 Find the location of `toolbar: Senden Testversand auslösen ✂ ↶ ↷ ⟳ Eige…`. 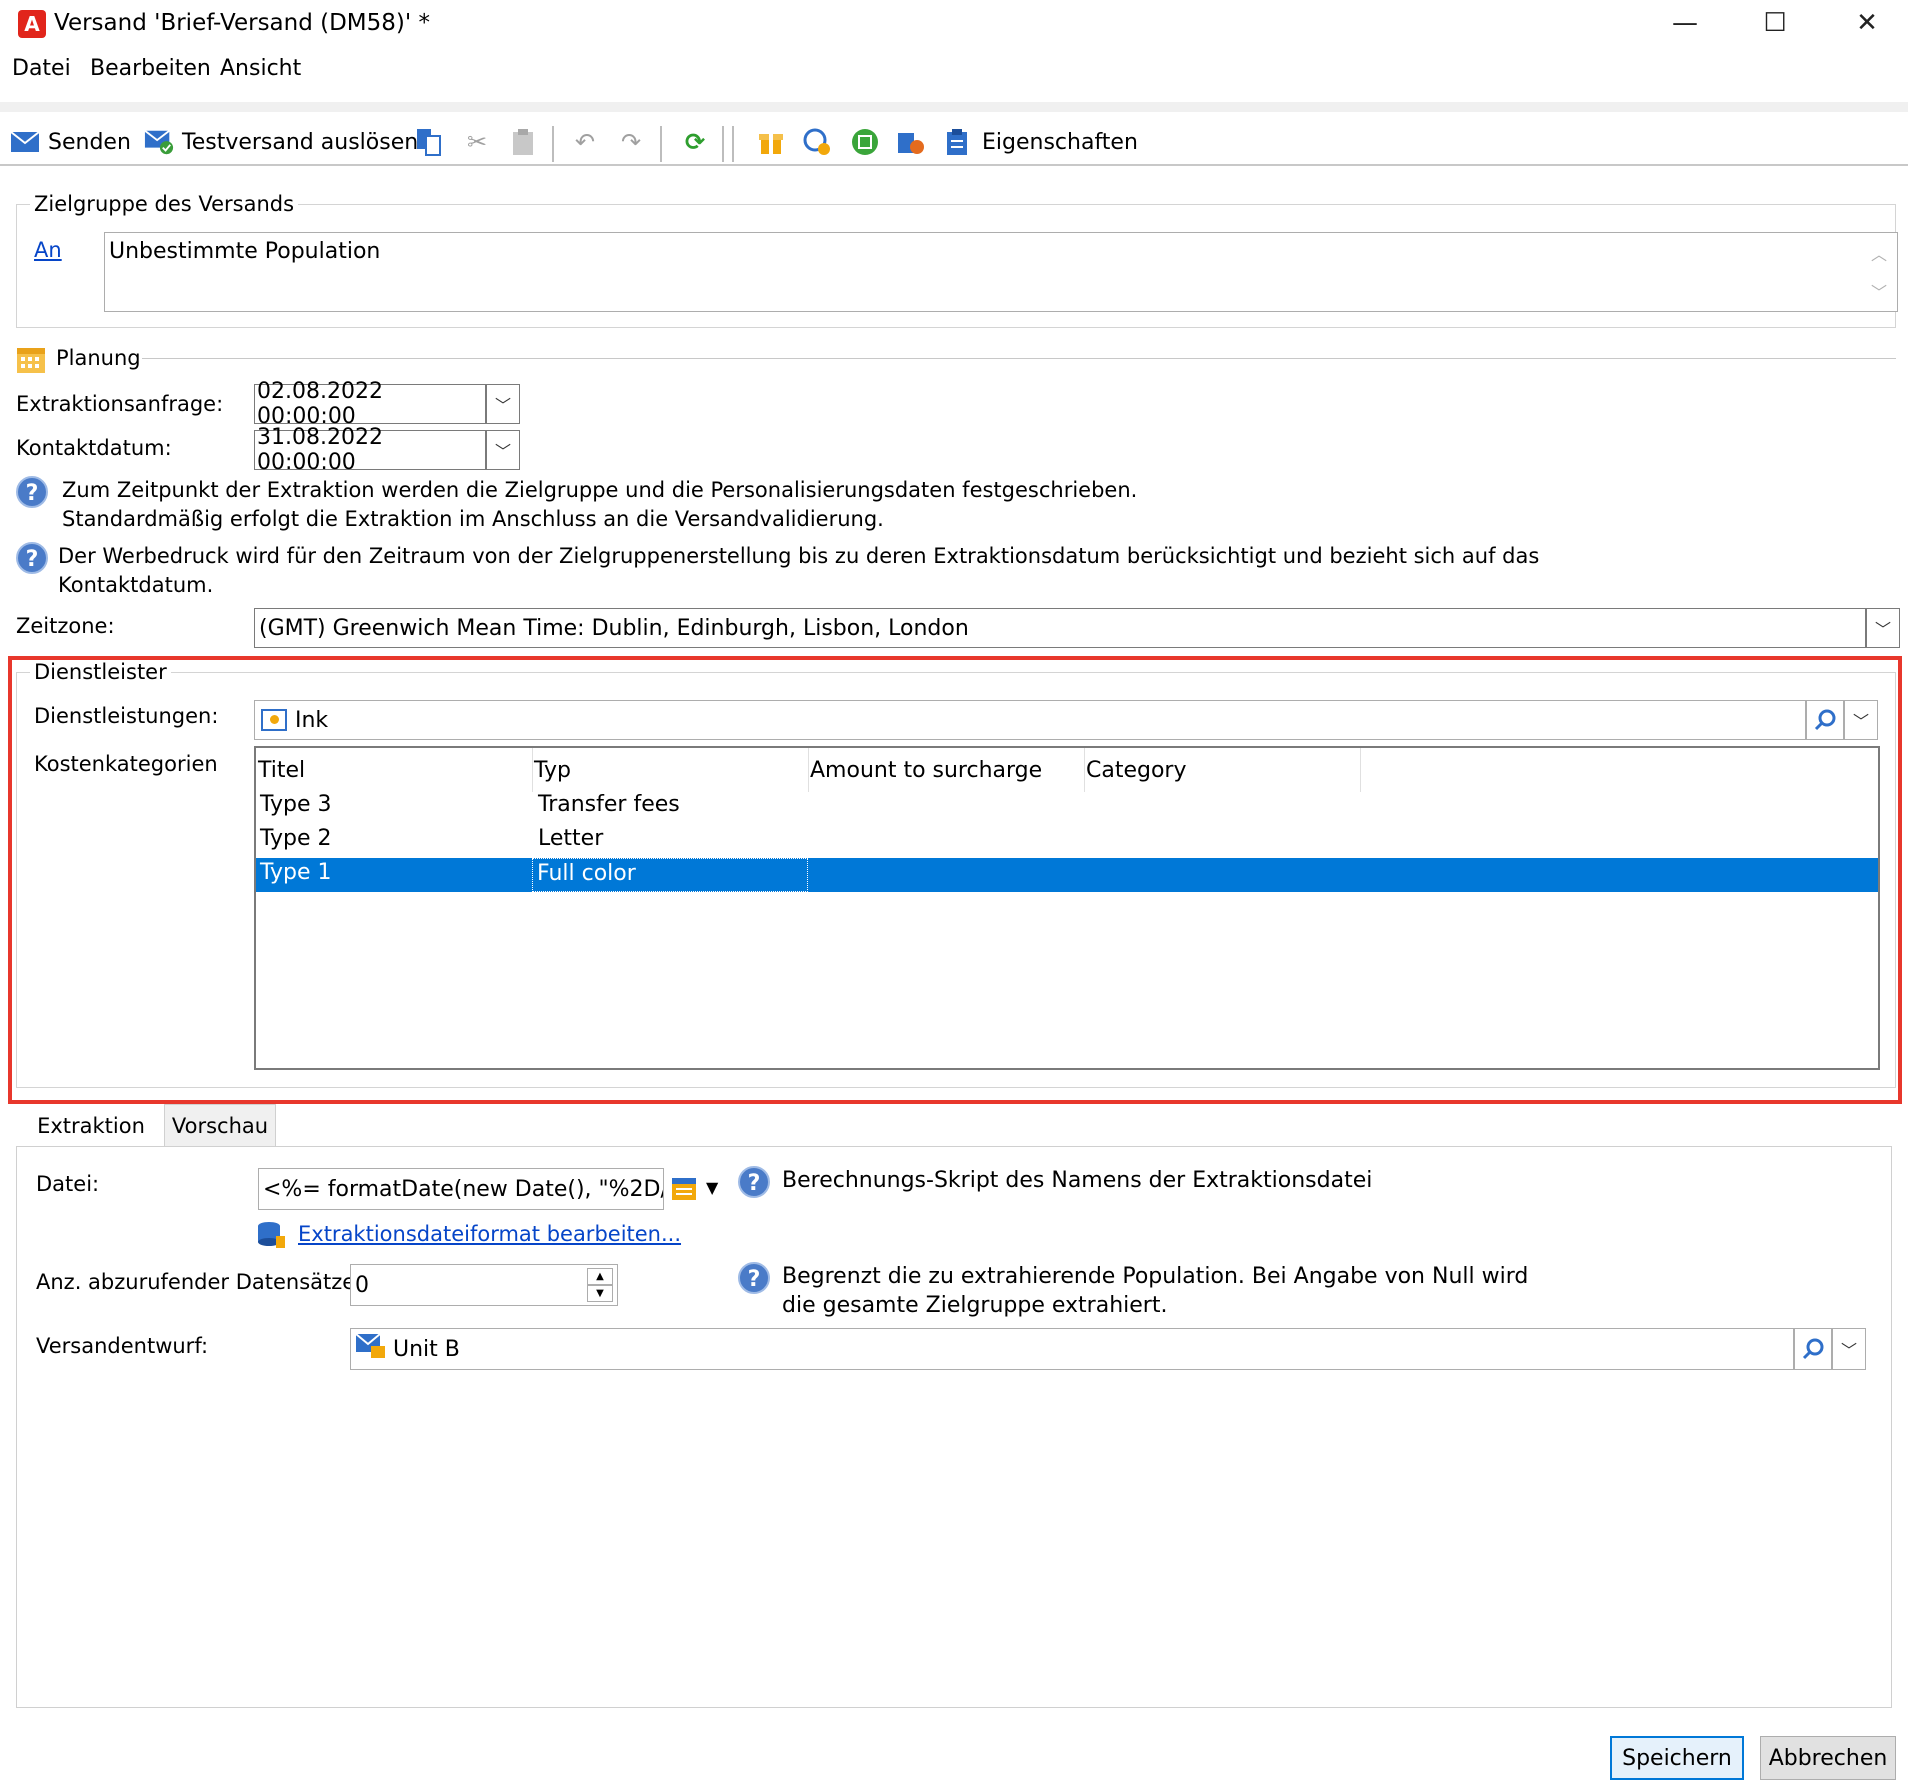

toolbar: Senden Testversand auslösen ✂ ↶ ↷ ⟳ Eige… is located at coordinates (954, 134).